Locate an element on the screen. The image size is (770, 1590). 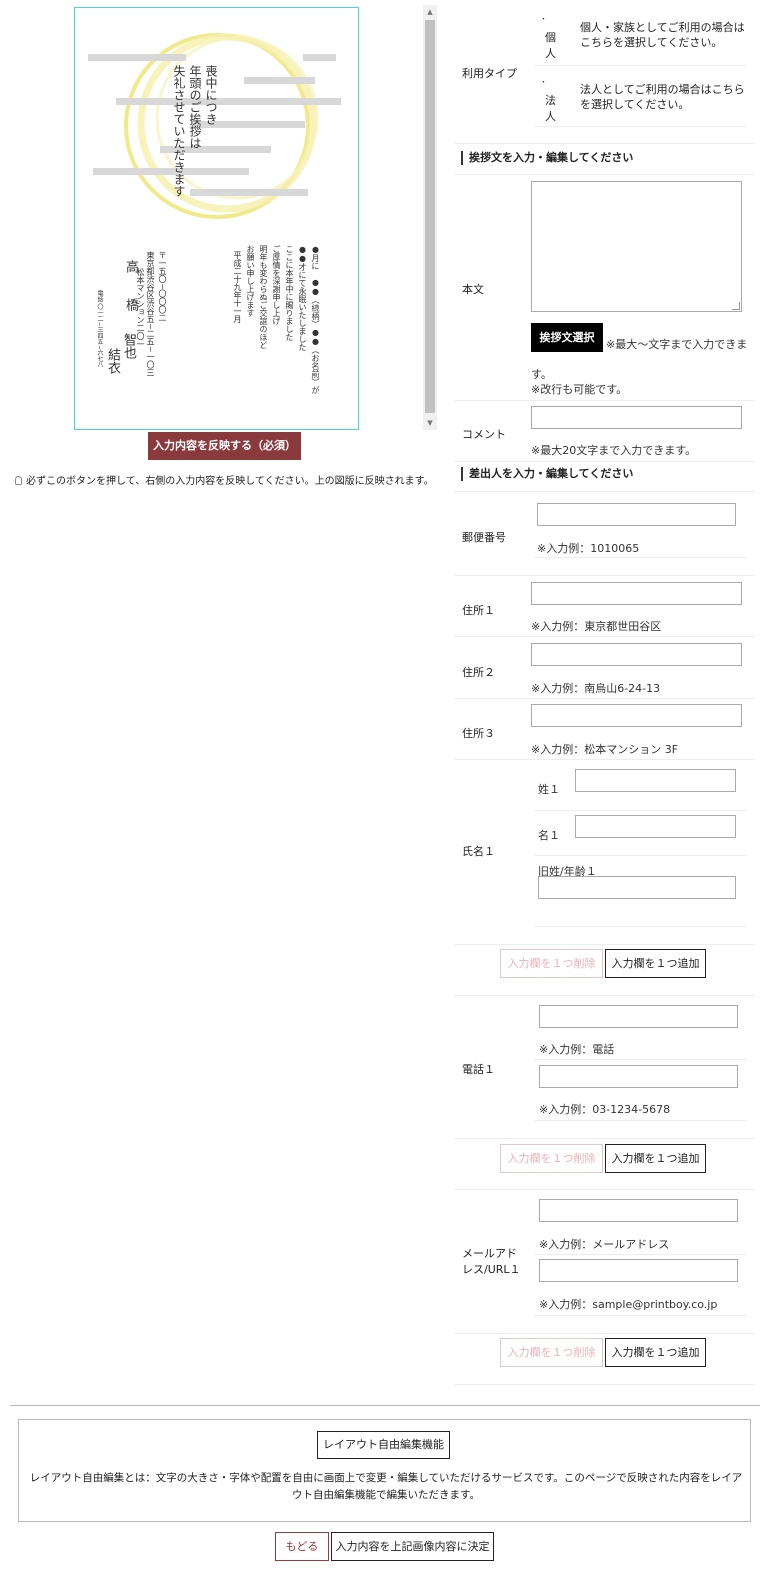
phone-number-input is located at coordinates (638, 1076).